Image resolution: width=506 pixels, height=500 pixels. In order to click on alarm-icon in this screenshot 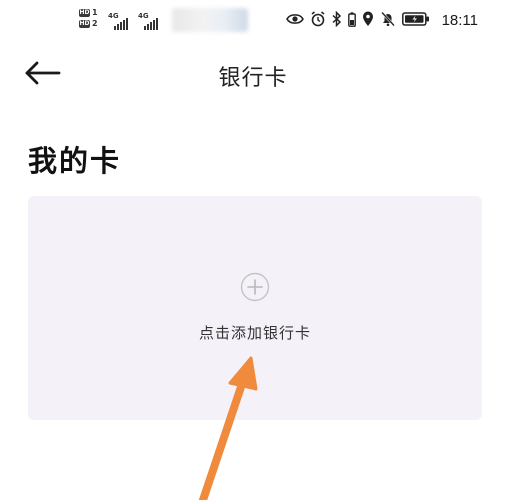, I will do `click(318, 19)`.